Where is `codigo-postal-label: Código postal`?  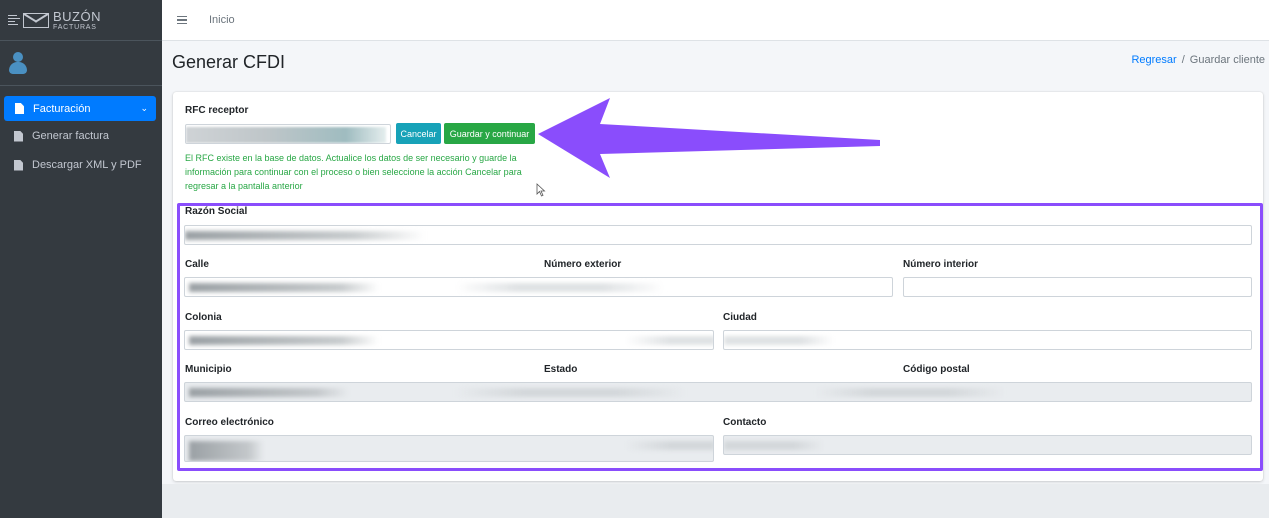 codigo-postal-label: Código postal is located at coordinates (936, 369).